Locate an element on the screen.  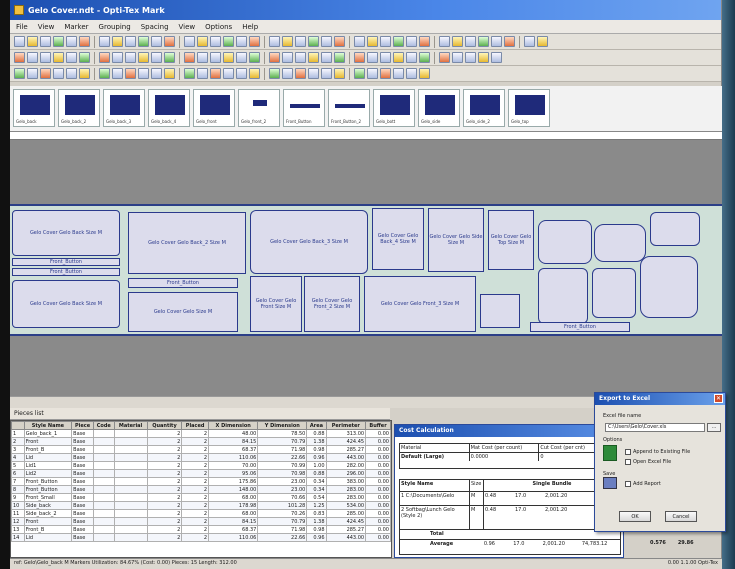
table-cell: 95.06 is located at coordinates (233, 473).